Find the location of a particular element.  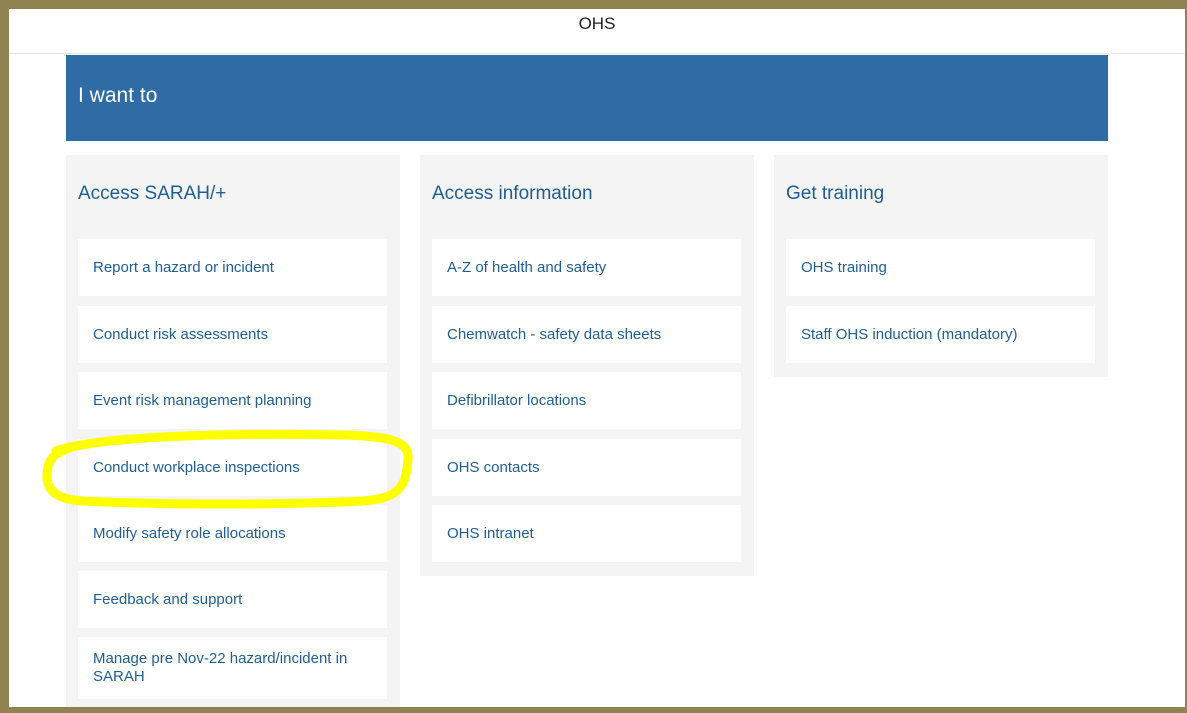

link-label: Conduct workplace inspections is located at coordinates (196, 467).